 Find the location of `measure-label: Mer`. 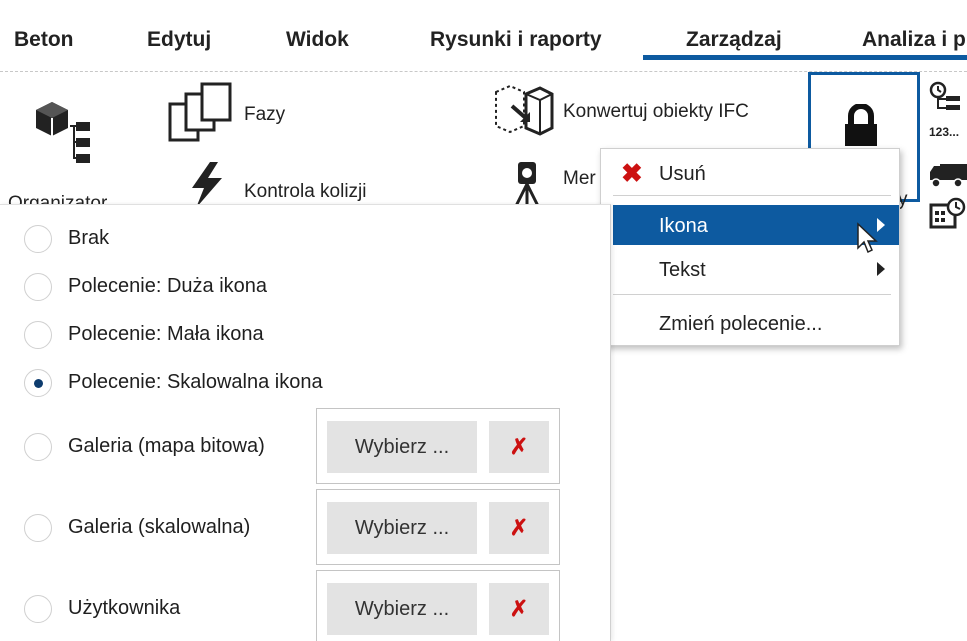

measure-label: Mer is located at coordinates (579, 179).